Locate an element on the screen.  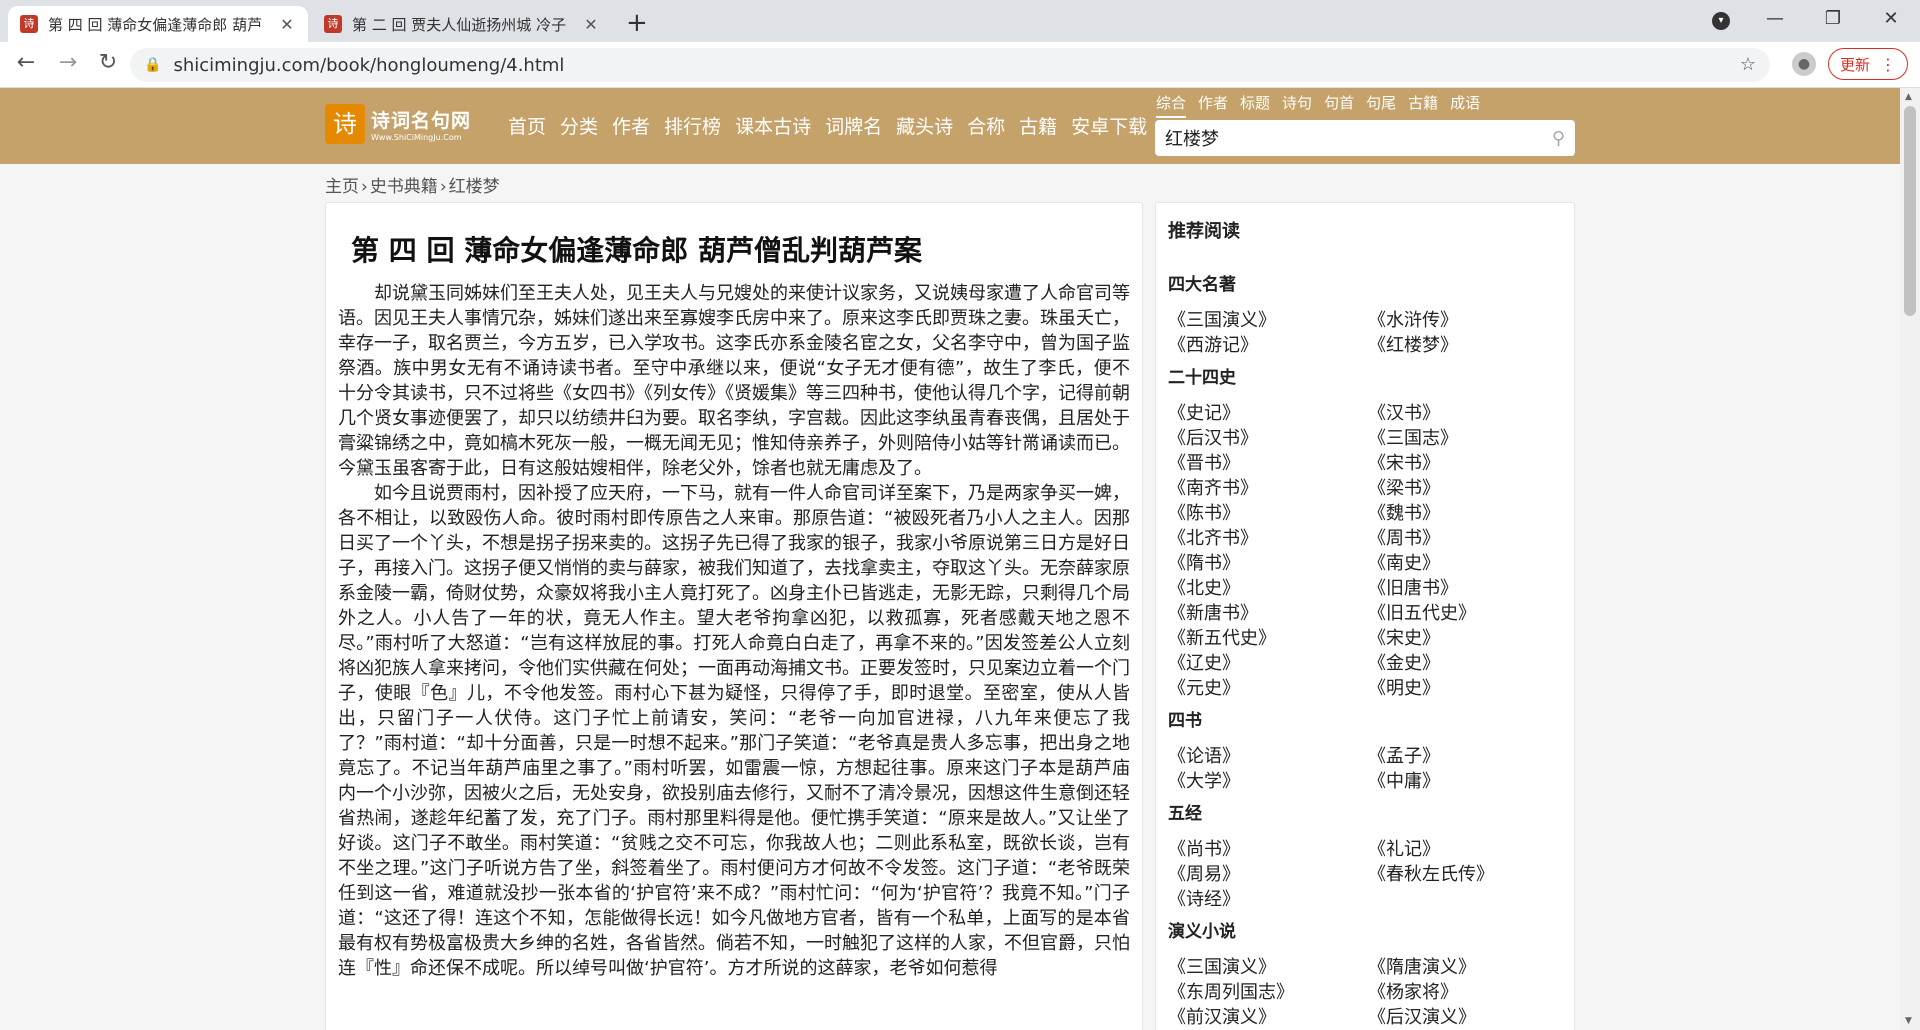
sidebar-book-link: 《水浒传》 is located at coordinates (1466, 320).